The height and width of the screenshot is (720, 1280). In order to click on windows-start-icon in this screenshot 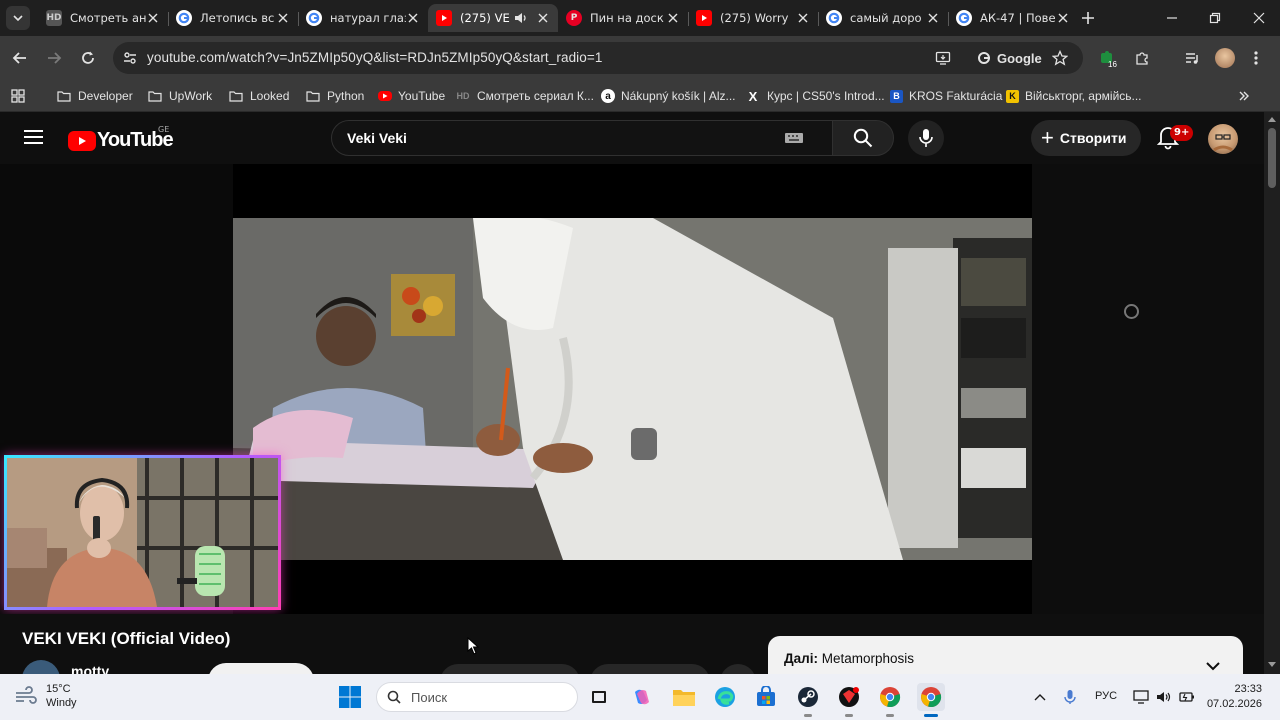, I will do `click(350, 697)`.